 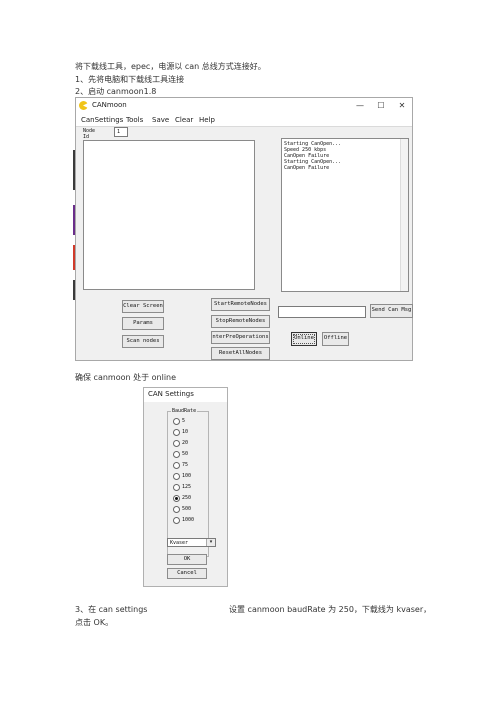 I want to click on doc-step-2: 2、启动 canmoon1.8, so click(x=116, y=91).